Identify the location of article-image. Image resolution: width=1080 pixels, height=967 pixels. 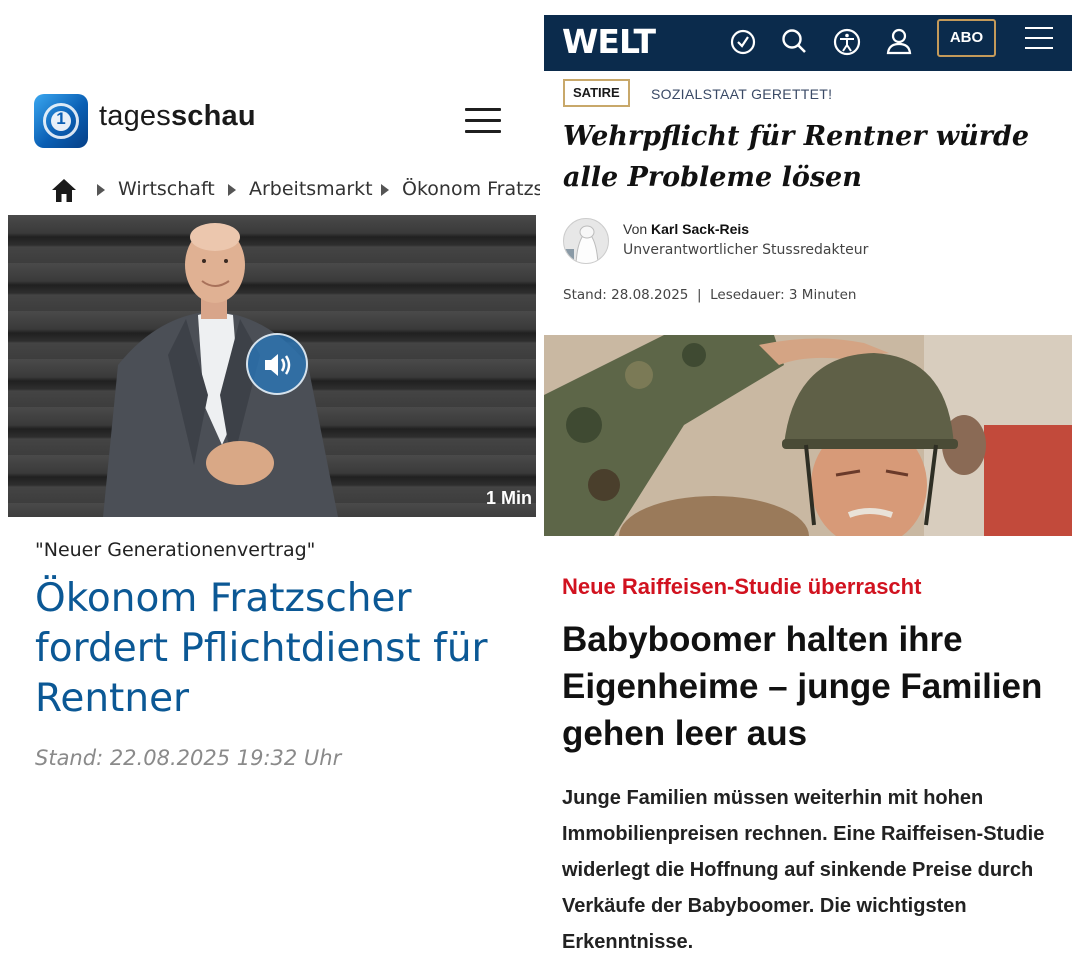
(808, 435).